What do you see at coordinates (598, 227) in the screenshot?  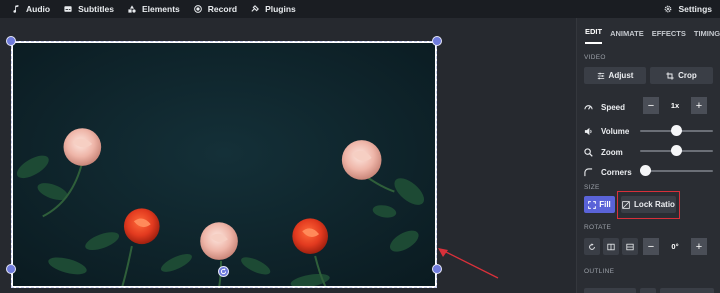 I see `rotate-section-label: ROTATE` at bounding box center [598, 227].